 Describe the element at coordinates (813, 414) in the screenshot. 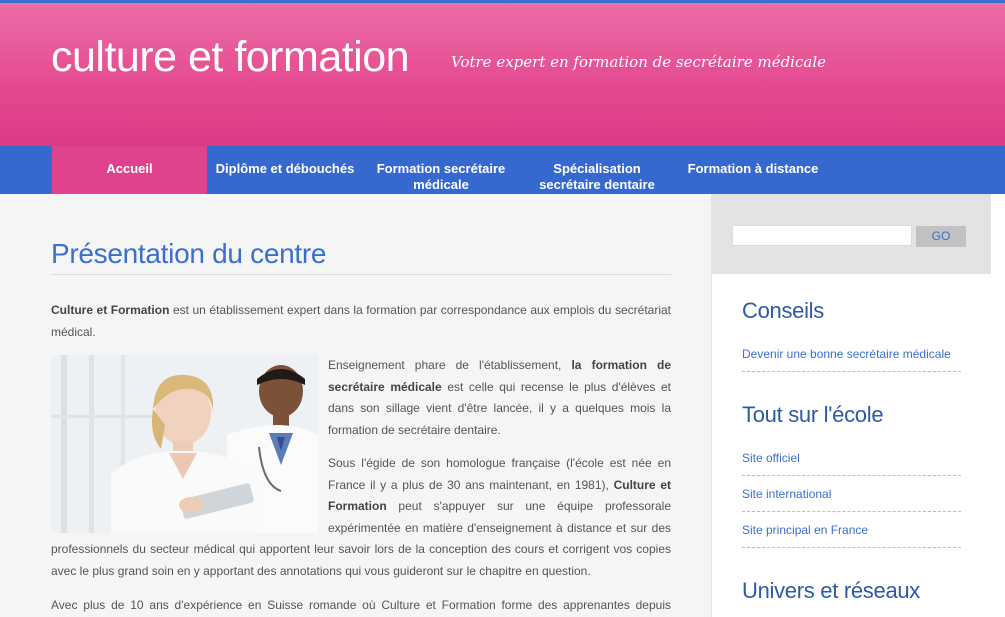

I see `section-title-ecole: Tout sur l'école` at that location.